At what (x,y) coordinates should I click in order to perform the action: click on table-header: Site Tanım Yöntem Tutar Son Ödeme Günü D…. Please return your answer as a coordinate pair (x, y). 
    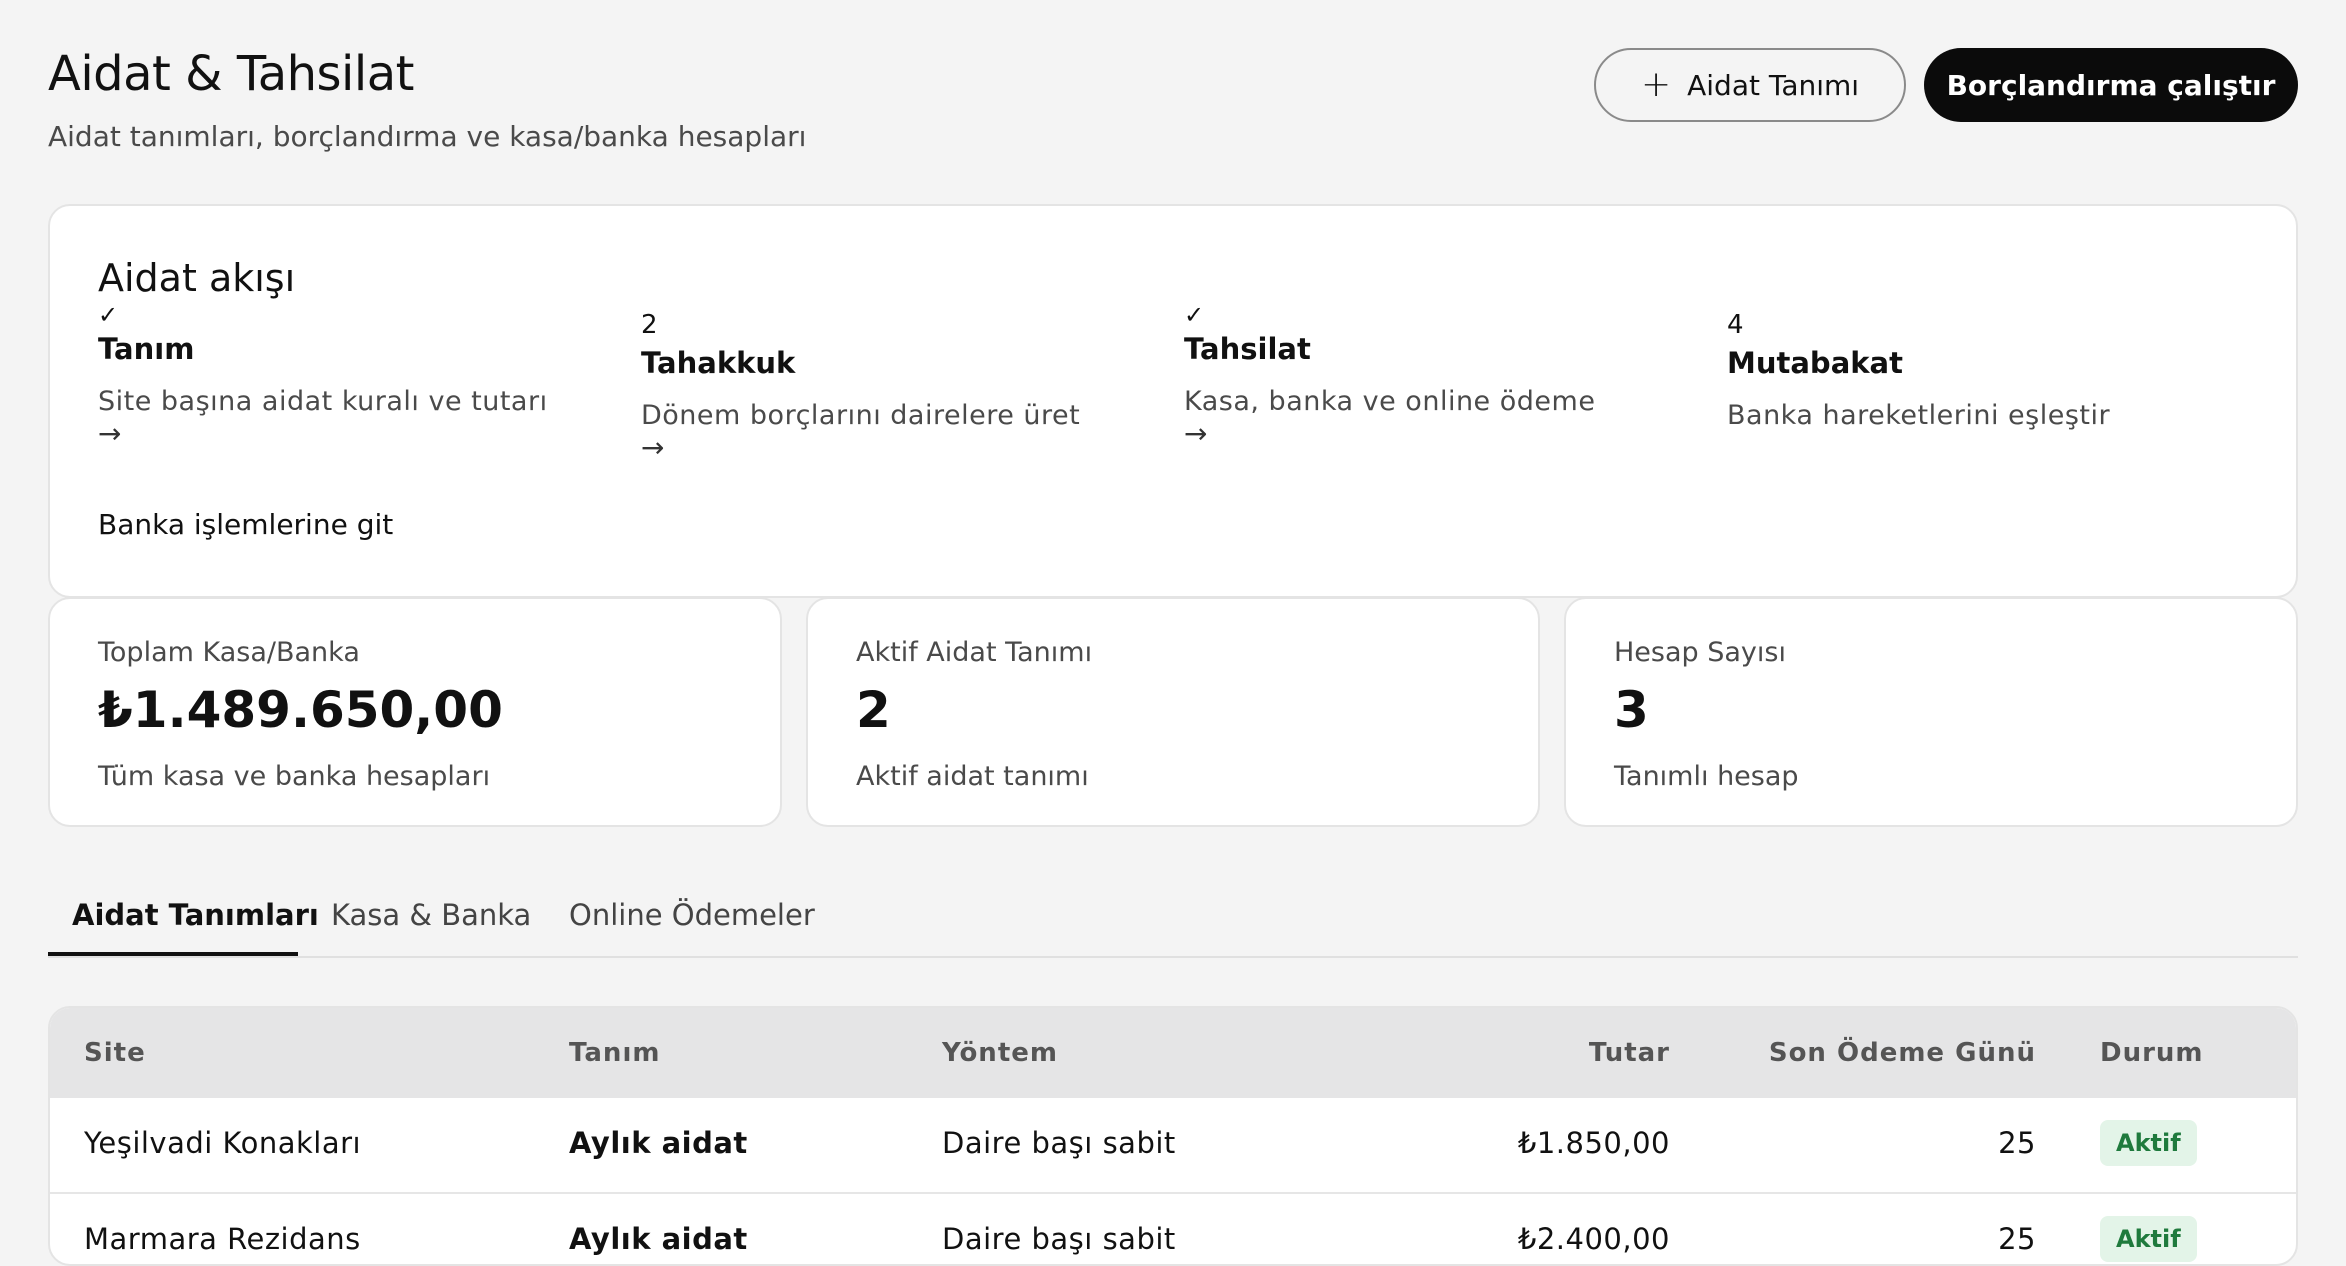
    Looking at the image, I should click on (1173, 1053).